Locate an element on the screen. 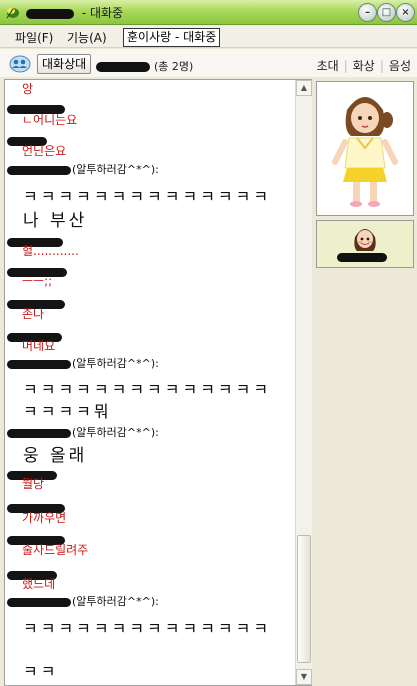  title-tooltip: 훈이사랑 - 대화중 is located at coordinates (172, 37).